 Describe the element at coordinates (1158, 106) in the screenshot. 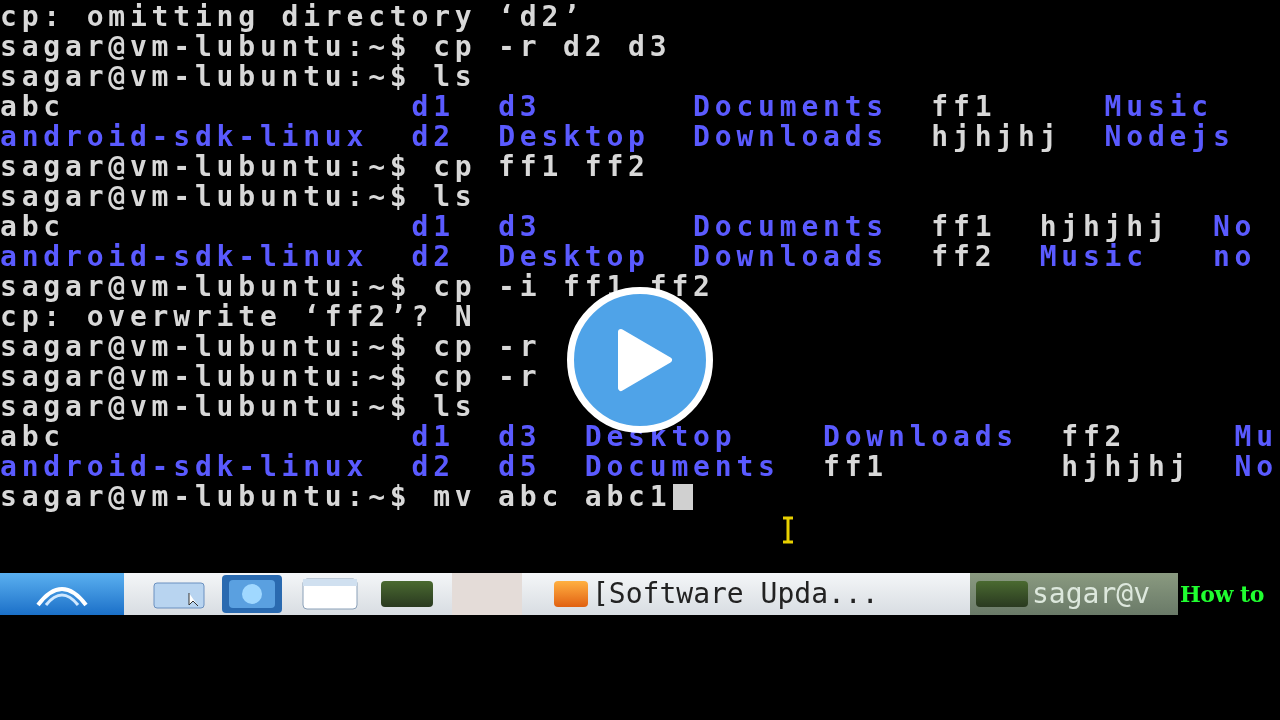

I see `directory-name: Music` at that location.